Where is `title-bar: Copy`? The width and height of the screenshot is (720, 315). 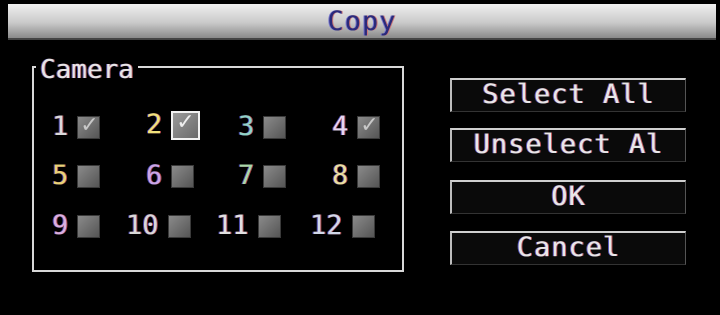 title-bar: Copy is located at coordinates (362, 22).